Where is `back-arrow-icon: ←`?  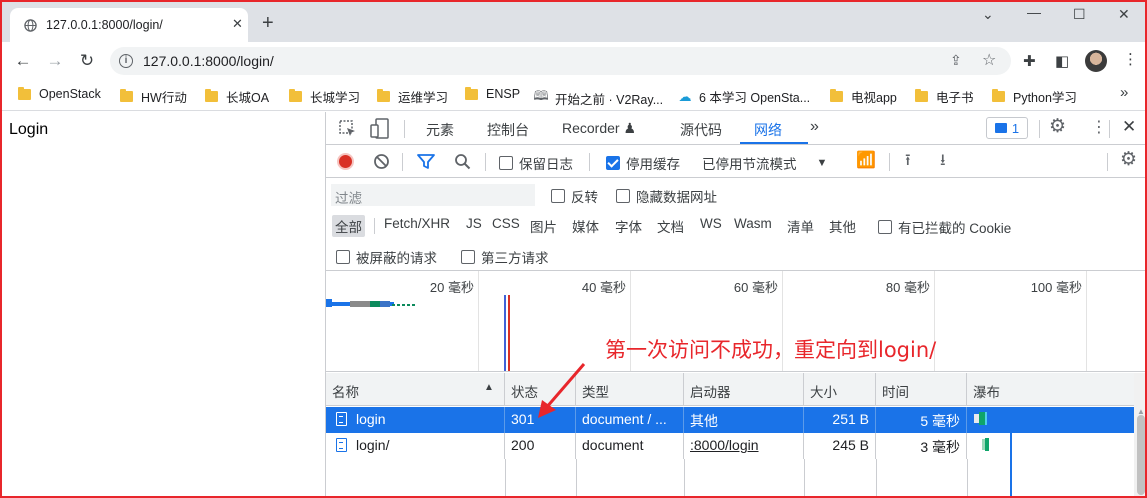
back-arrow-icon: ← is located at coordinates (23, 61).